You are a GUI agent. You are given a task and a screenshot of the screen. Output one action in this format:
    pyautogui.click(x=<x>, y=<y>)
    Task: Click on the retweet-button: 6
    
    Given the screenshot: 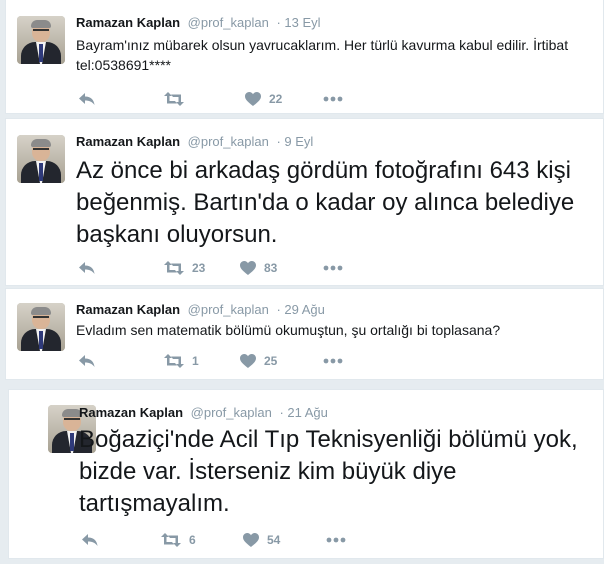 What is the action you would take?
    pyautogui.click(x=178, y=540)
    